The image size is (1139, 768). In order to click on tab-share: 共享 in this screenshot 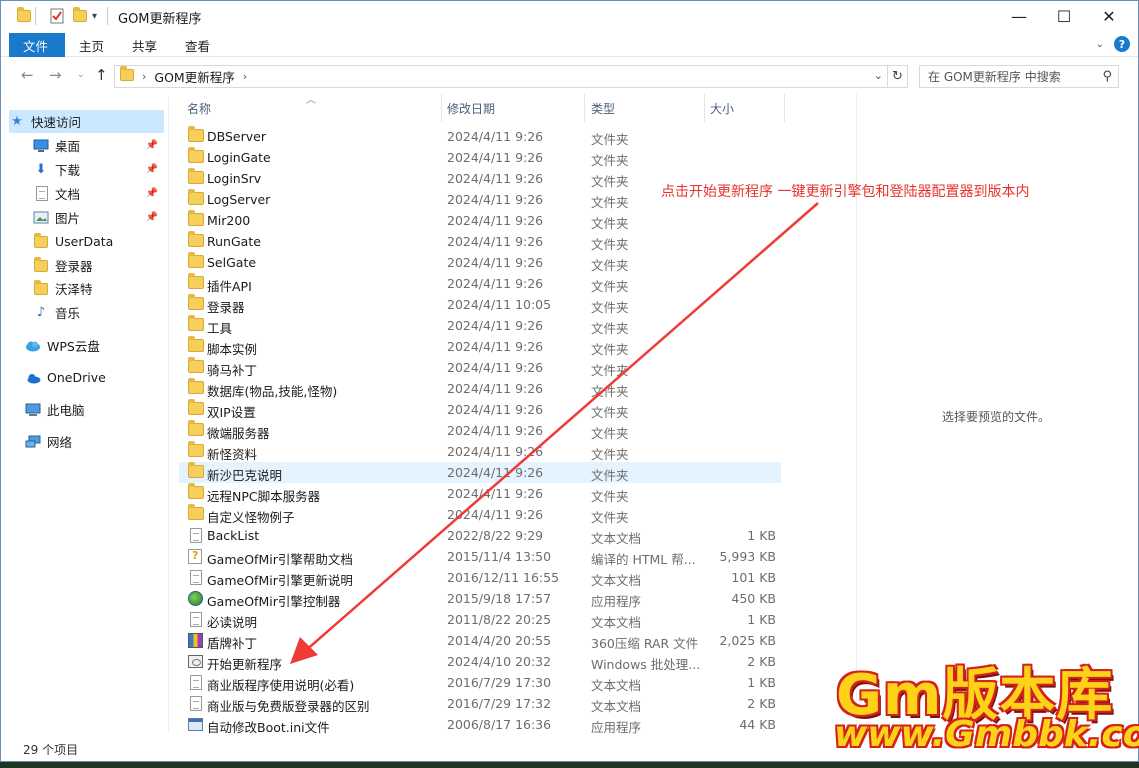, I will do `click(144, 45)`.